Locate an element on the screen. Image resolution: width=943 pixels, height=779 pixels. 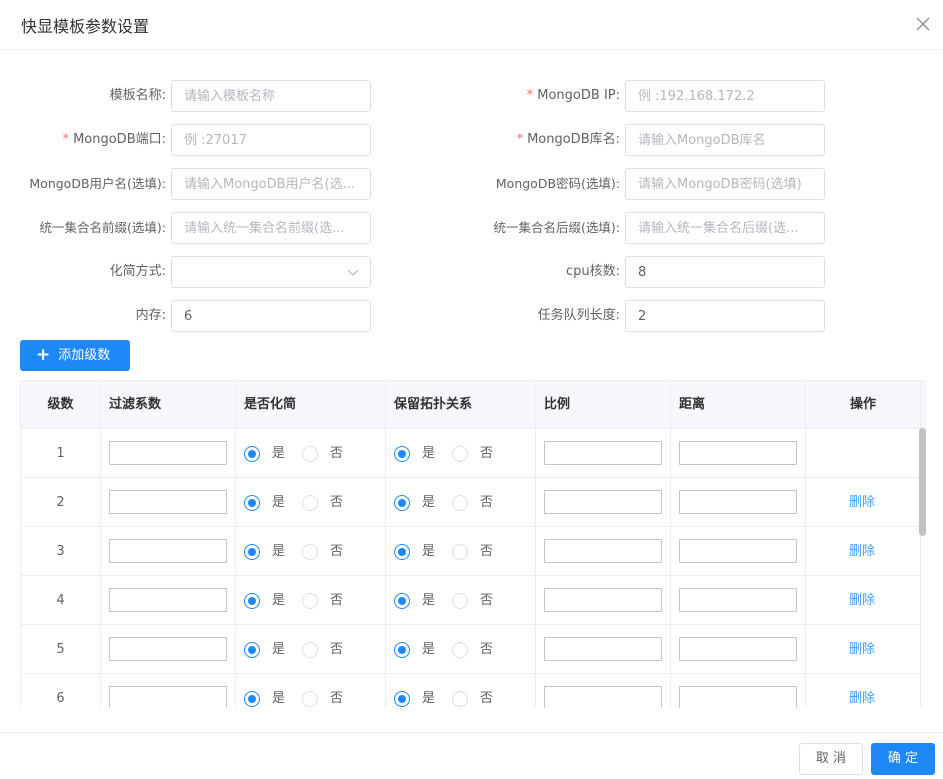
mongo-user-input is located at coordinates (271, 184).